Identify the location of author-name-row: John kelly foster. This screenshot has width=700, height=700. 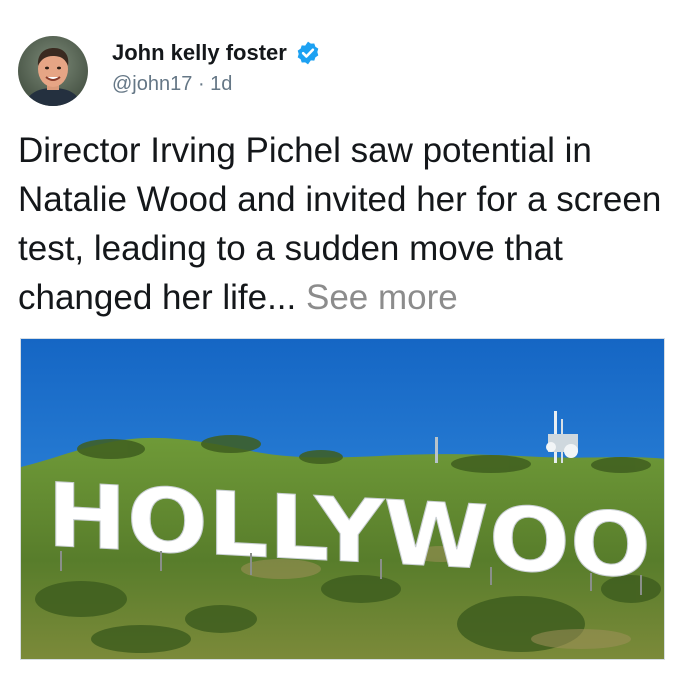
(216, 53).